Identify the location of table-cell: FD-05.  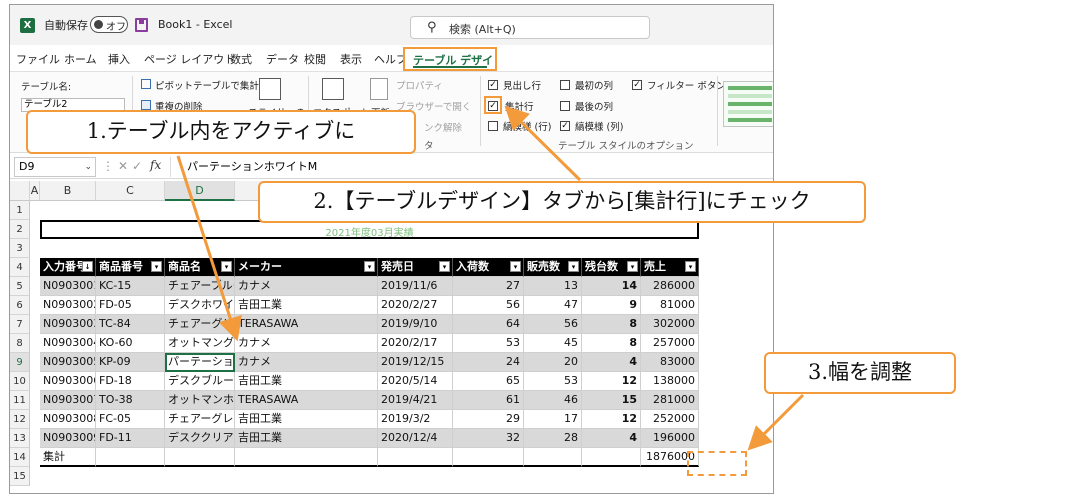
(130, 305).